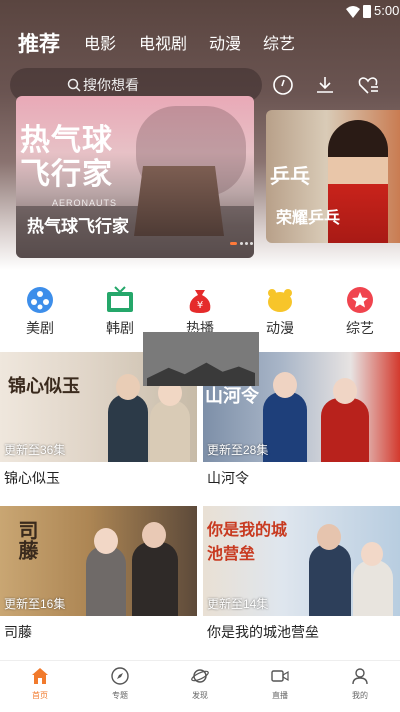  What do you see at coordinates (35, 604) in the screenshot?
I see `episode-badge: 更新至16集` at bounding box center [35, 604].